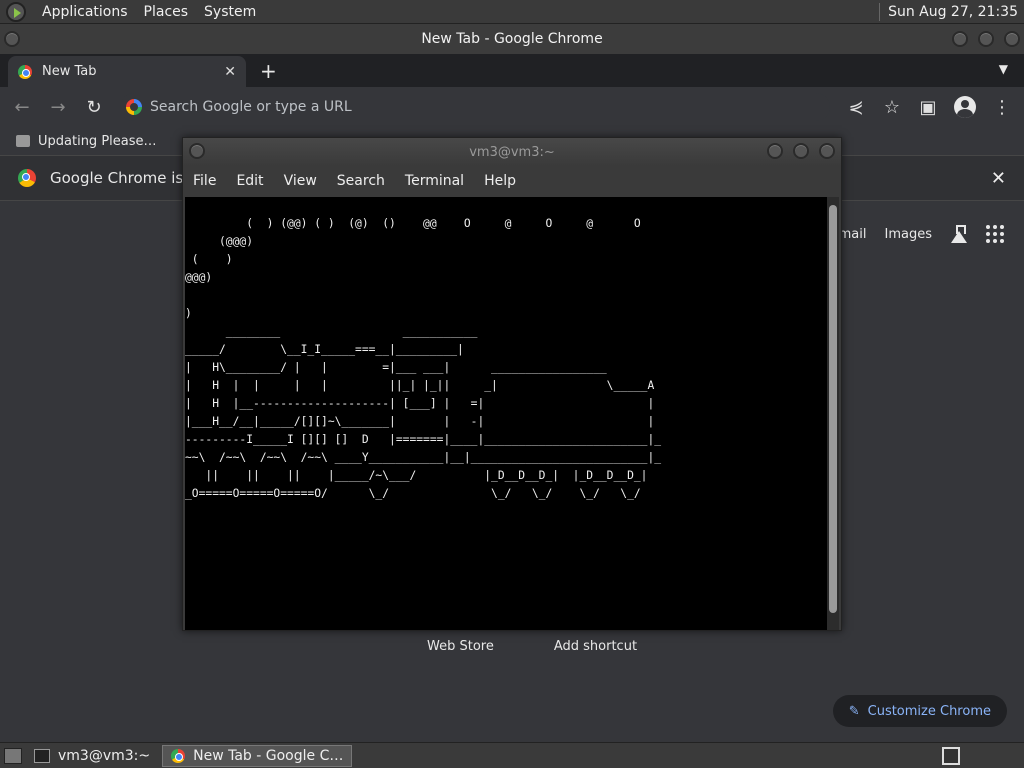 The height and width of the screenshot is (768, 1024). What do you see at coordinates (532, 646) in the screenshot?
I see `ntp-shortcuts: Web Store Add shortcut` at bounding box center [532, 646].